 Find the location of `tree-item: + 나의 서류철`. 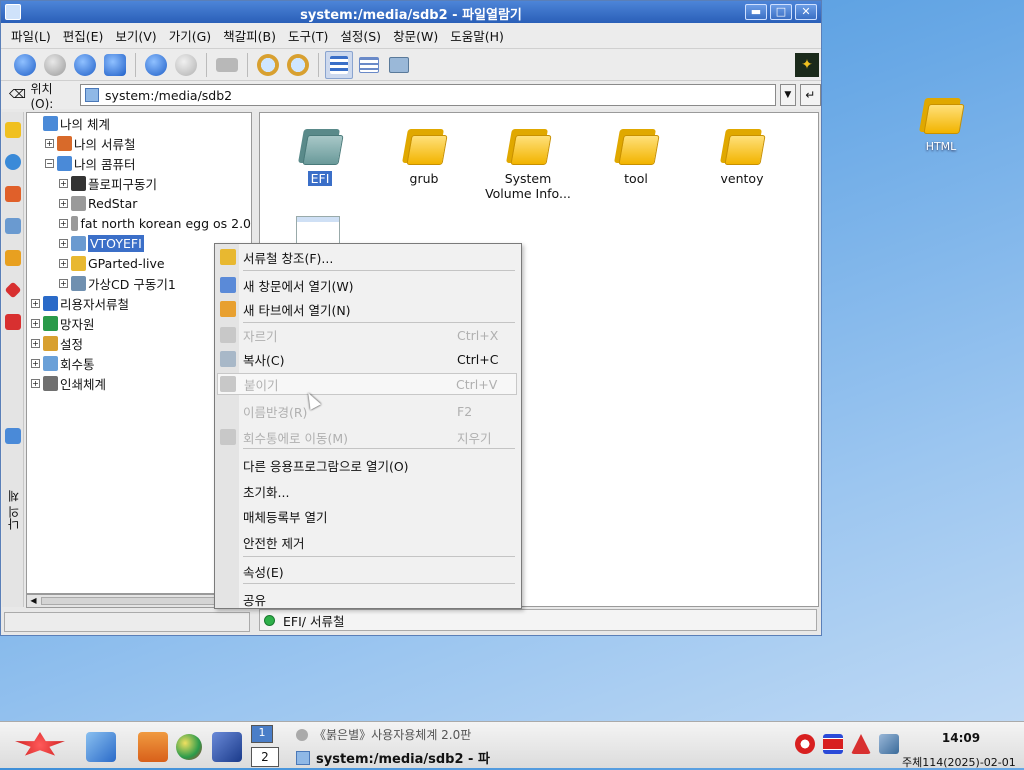

tree-item: + 나의 서류철 is located at coordinates (139, 143).